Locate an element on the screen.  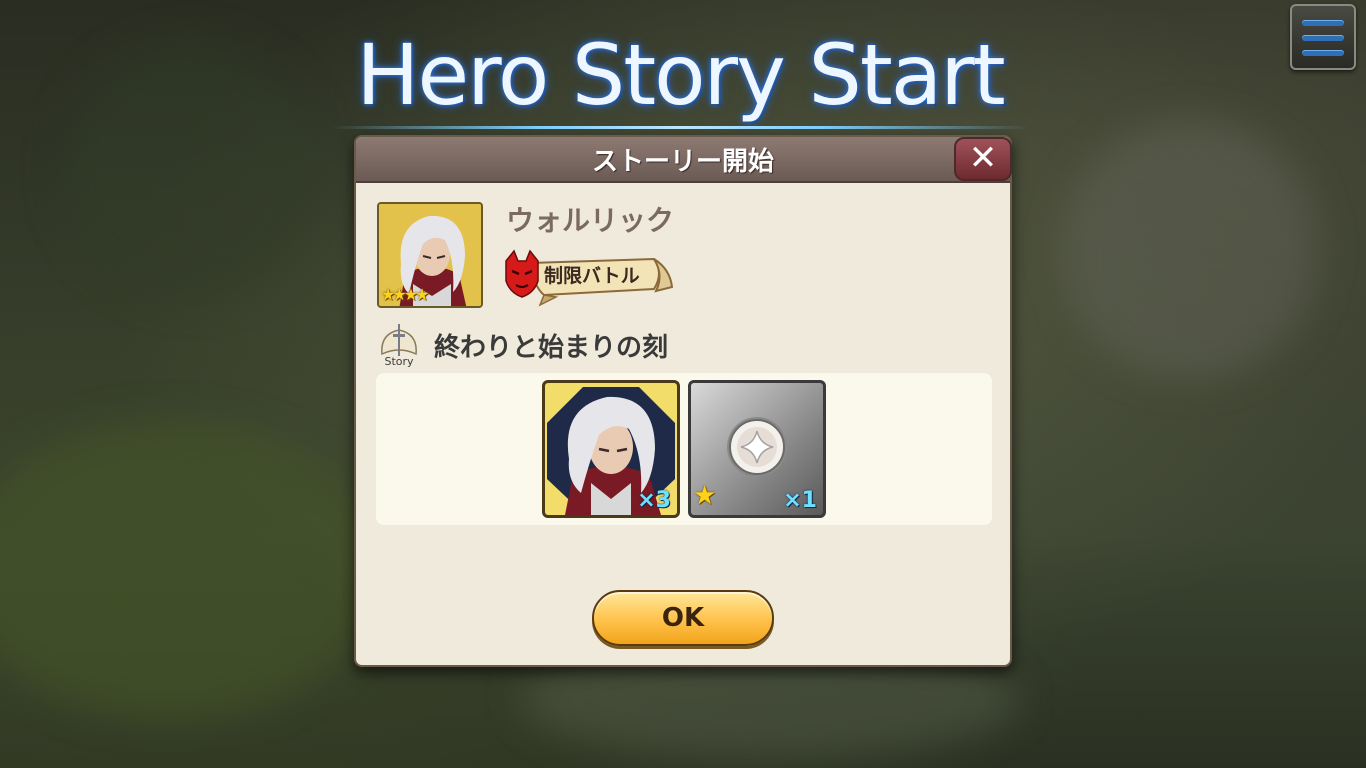
hero-portrait: ★★★★ is located at coordinates (430, 255).